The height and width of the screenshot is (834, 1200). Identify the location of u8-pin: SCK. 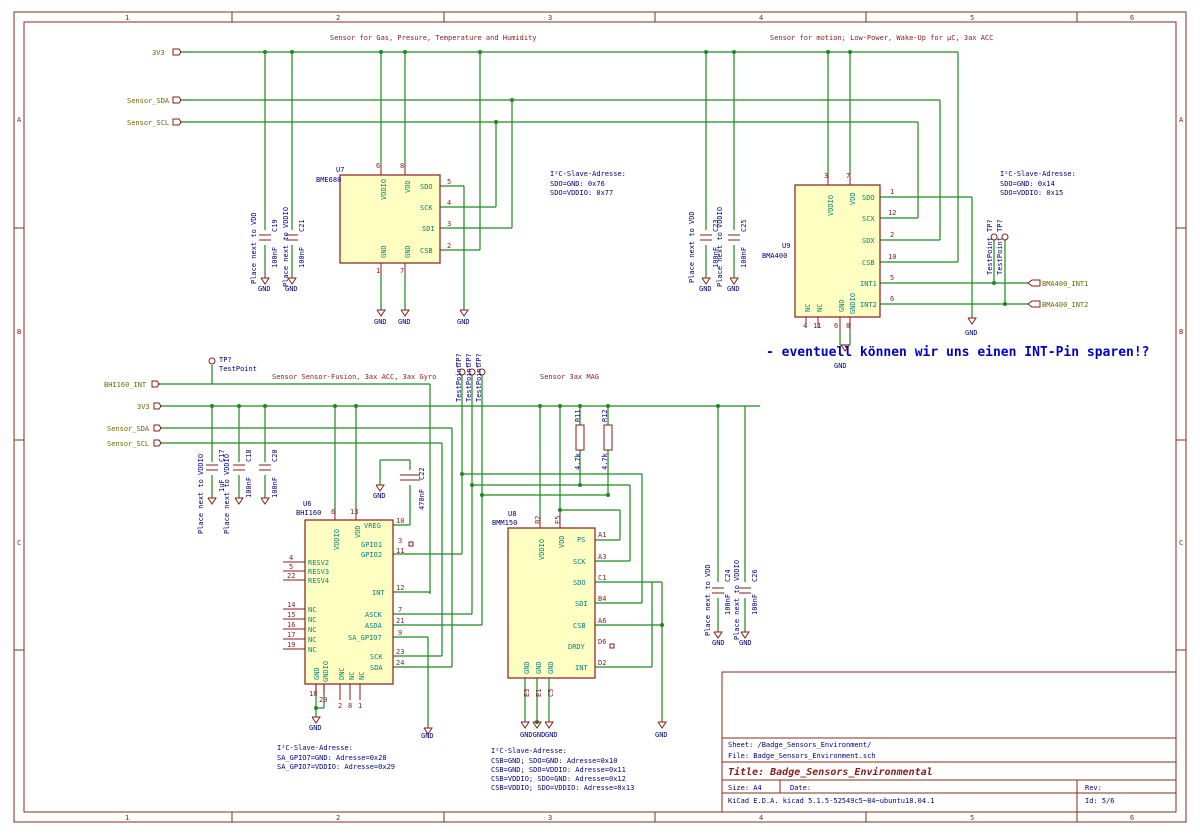
(579, 562).